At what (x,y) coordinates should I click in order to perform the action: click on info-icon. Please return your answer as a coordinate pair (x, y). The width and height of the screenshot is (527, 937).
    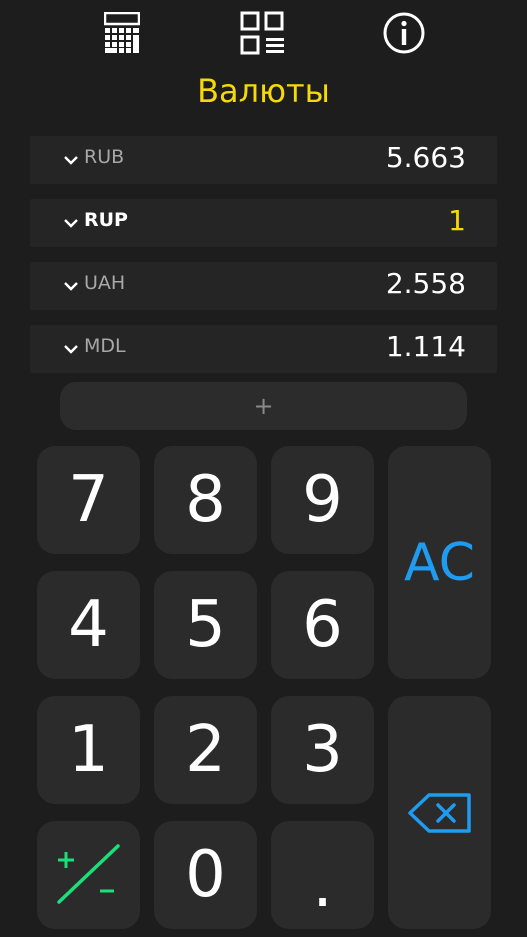
    Looking at the image, I should click on (404, 33).